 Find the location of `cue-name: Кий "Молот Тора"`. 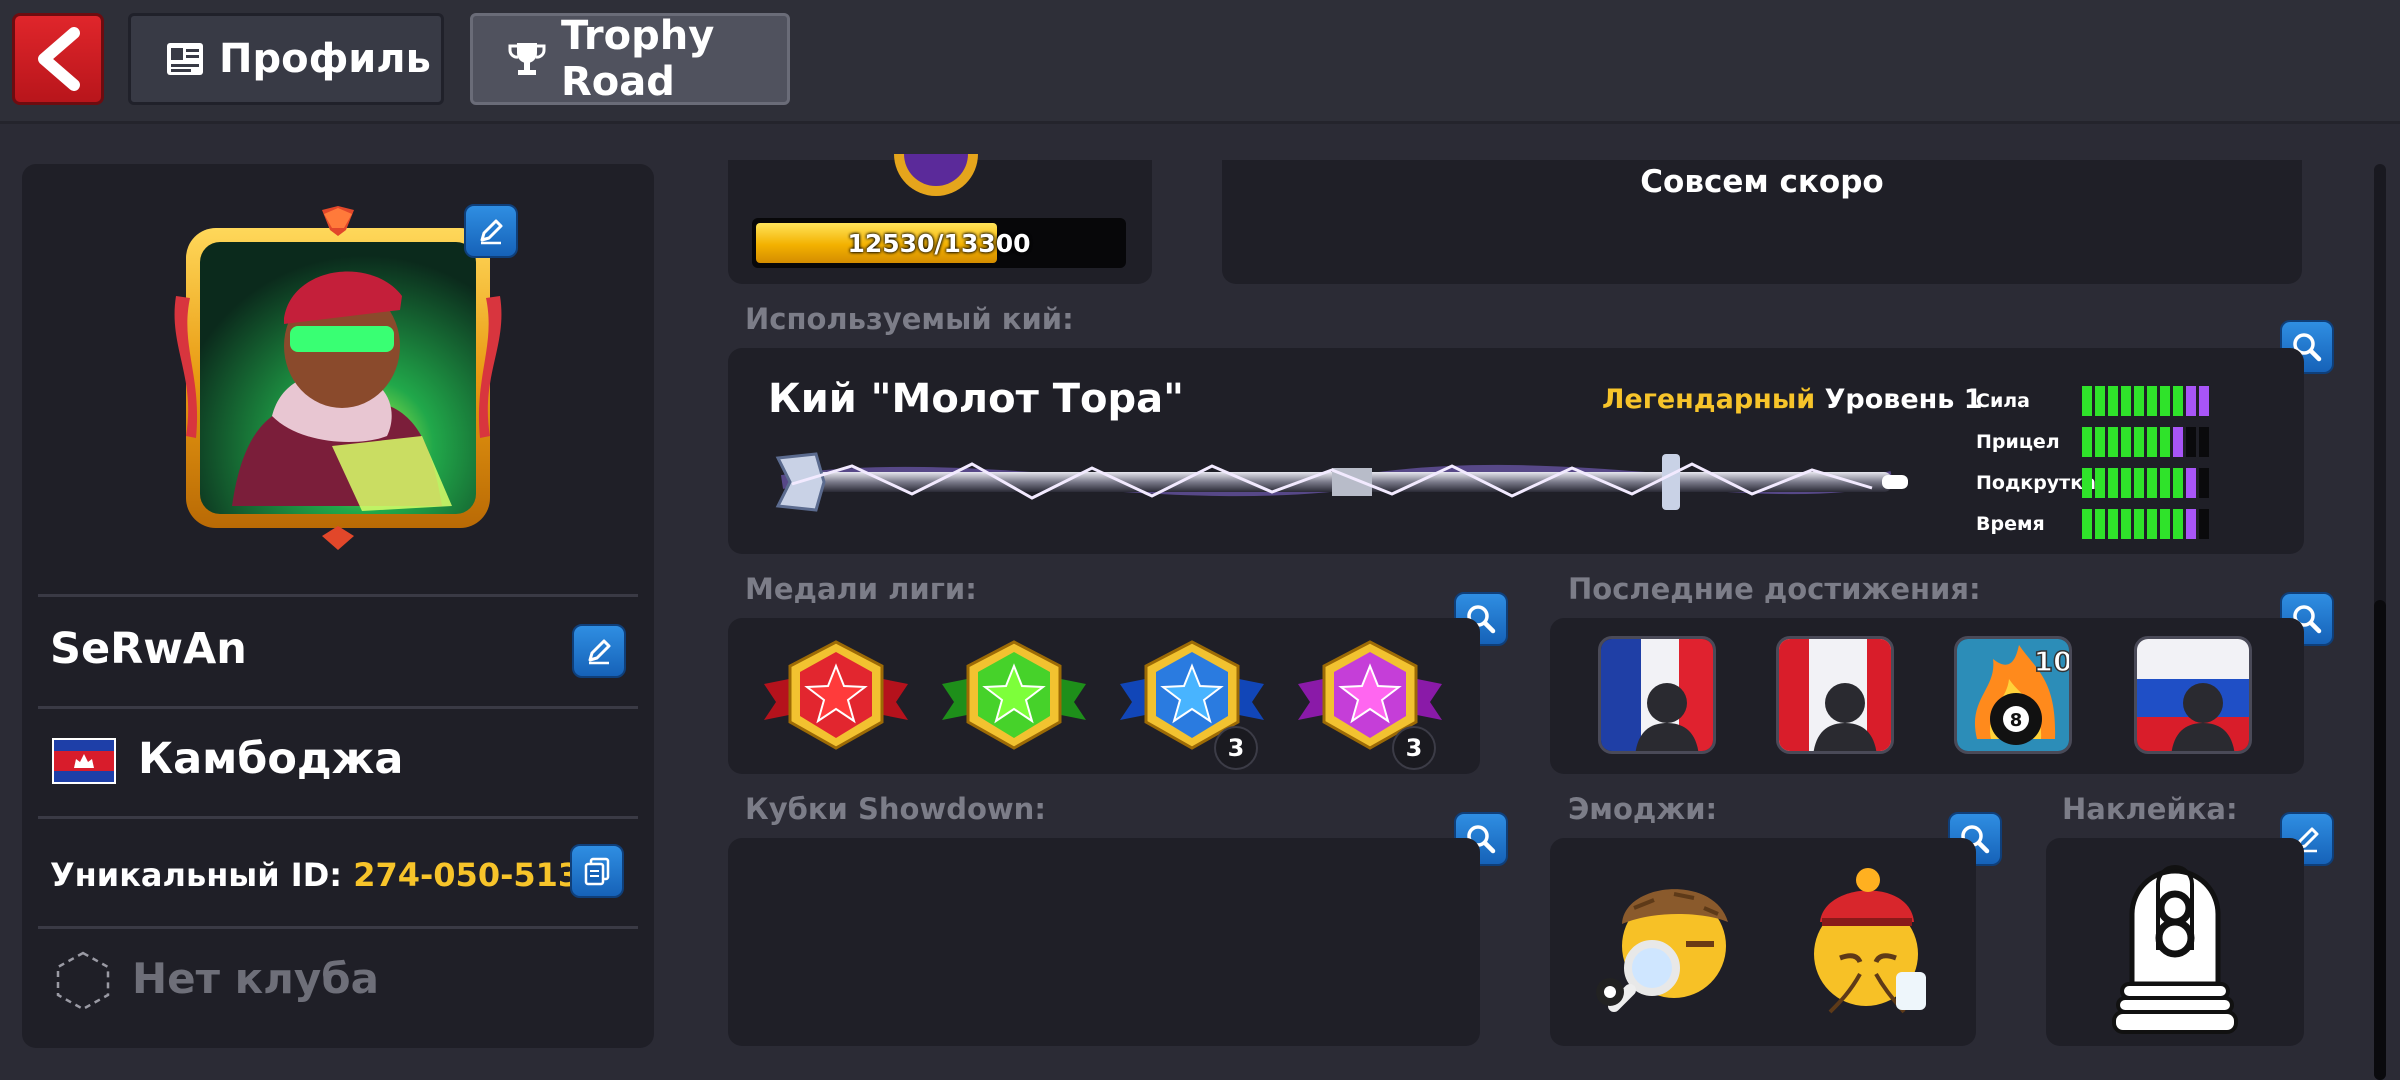

cue-name: Кий "Молот Тора" is located at coordinates (976, 399).